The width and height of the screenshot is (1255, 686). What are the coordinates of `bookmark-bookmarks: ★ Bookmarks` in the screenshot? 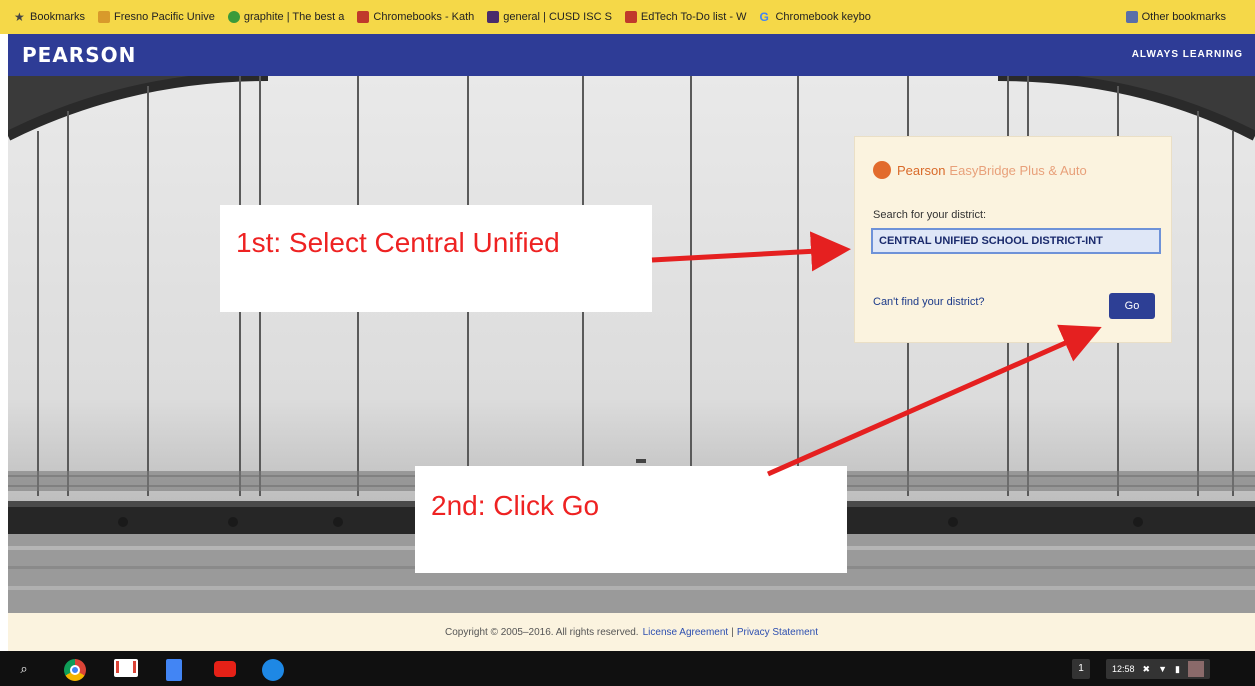 It's located at (49, 17).